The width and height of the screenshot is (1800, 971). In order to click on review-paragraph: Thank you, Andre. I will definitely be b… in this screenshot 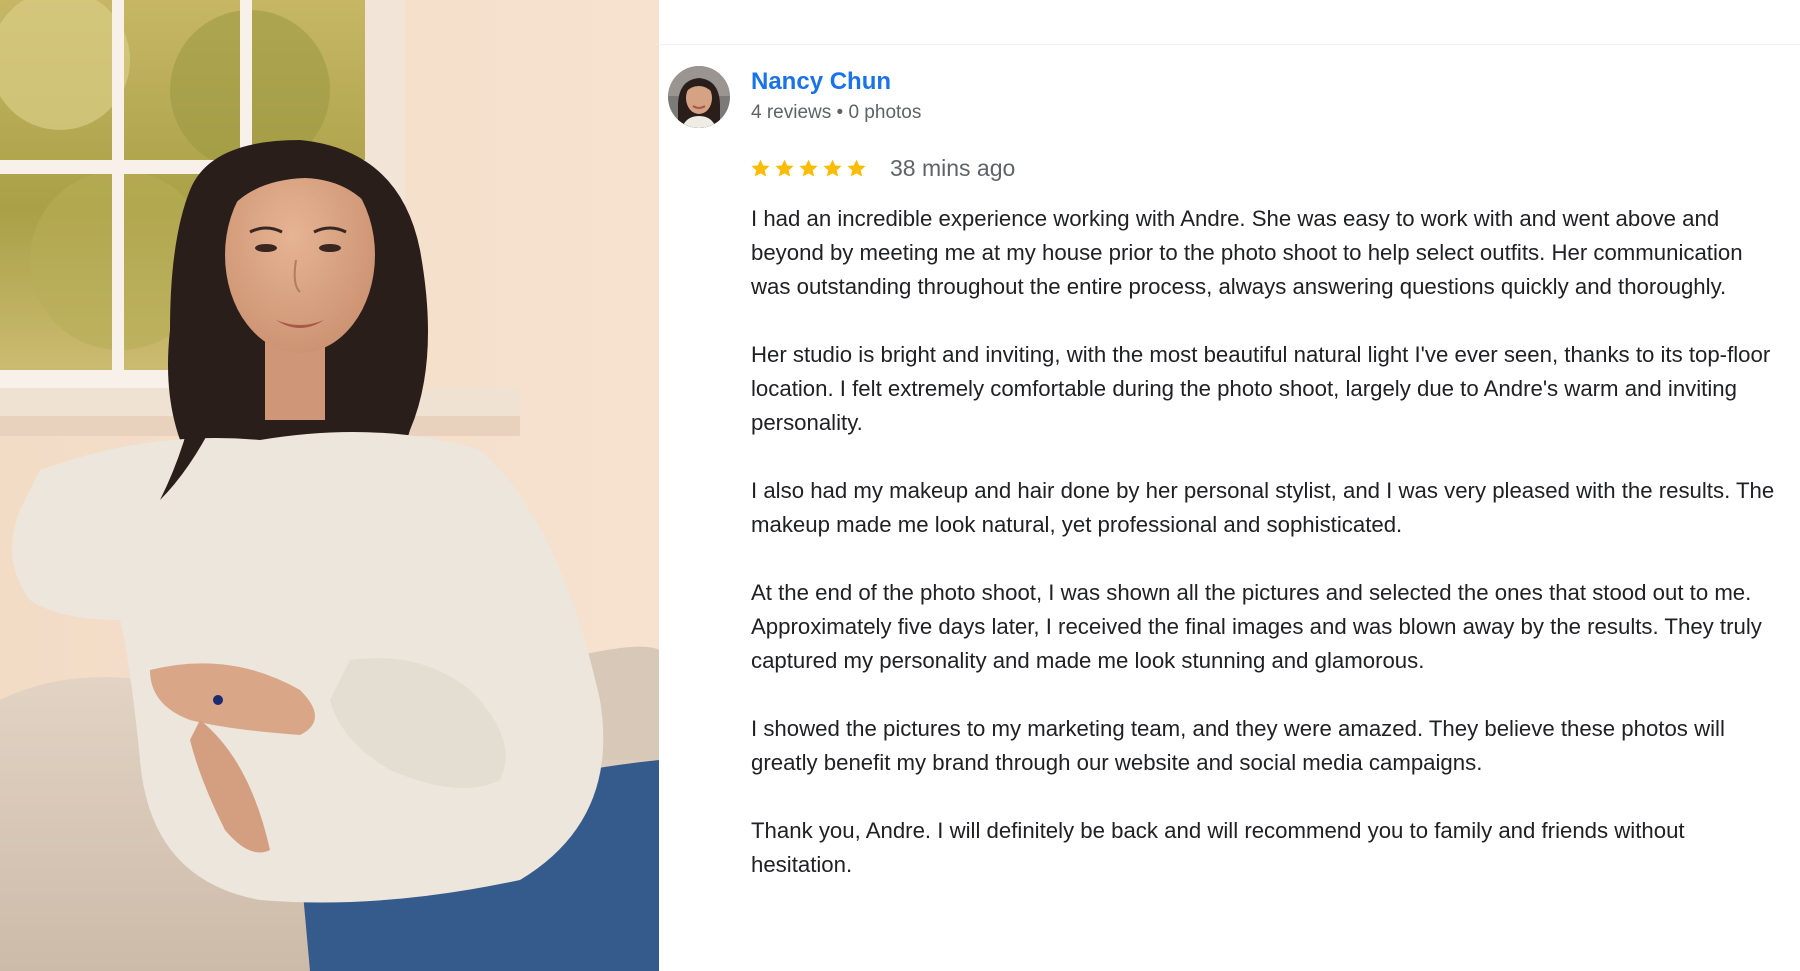, I will do `click(1218, 847)`.